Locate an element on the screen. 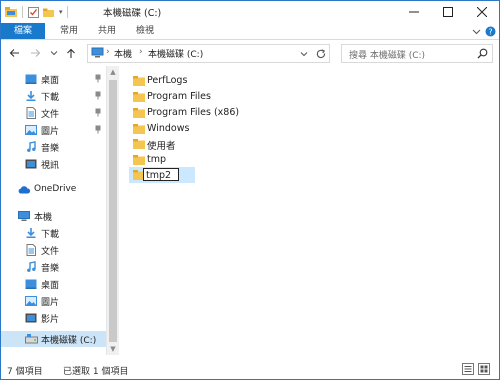 This screenshot has height=380, width=500. large-icons-view-icon is located at coordinates (484, 369).